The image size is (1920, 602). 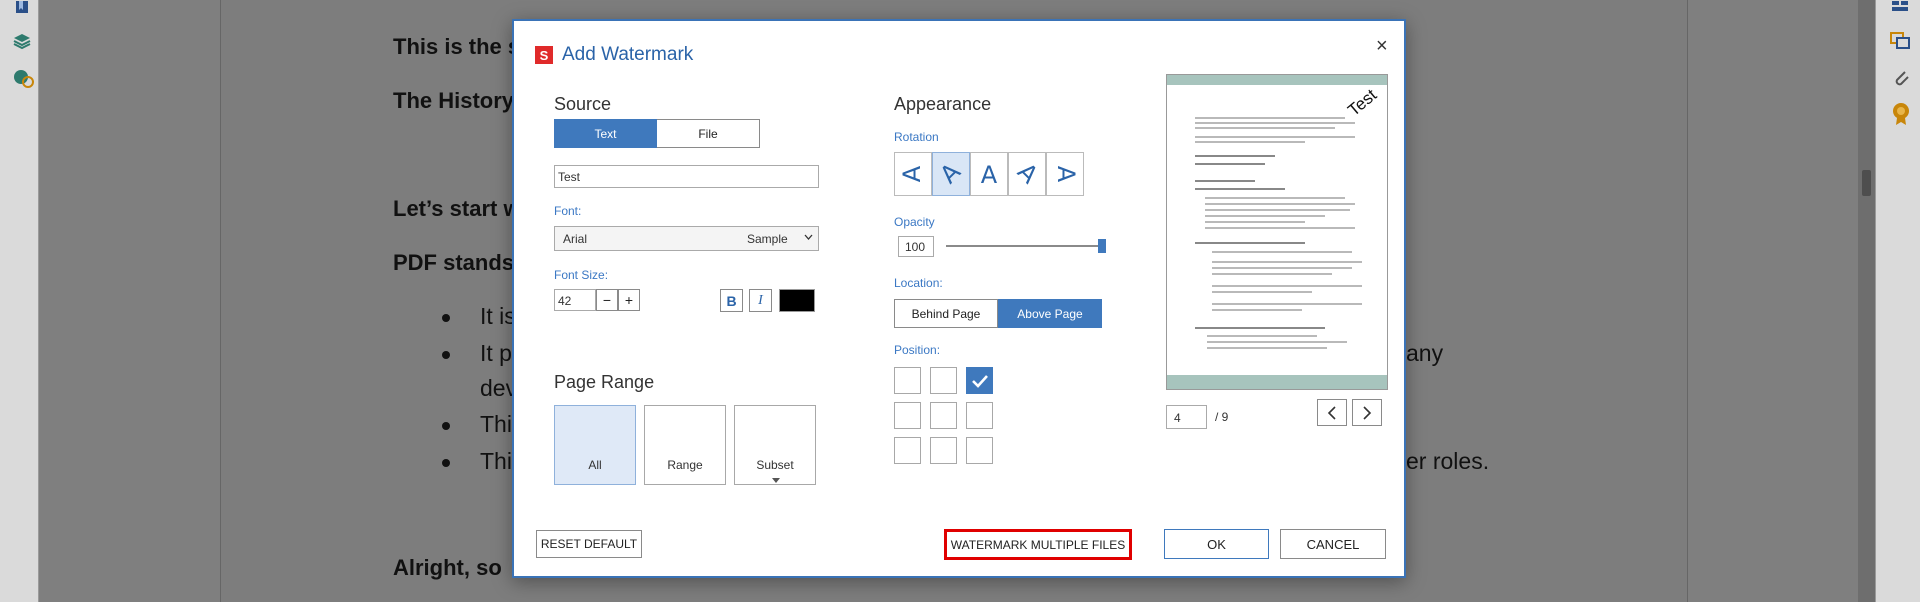 What do you see at coordinates (916, 246) in the screenshot?
I see `opacity-input: 100` at bounding box center [916, 246].